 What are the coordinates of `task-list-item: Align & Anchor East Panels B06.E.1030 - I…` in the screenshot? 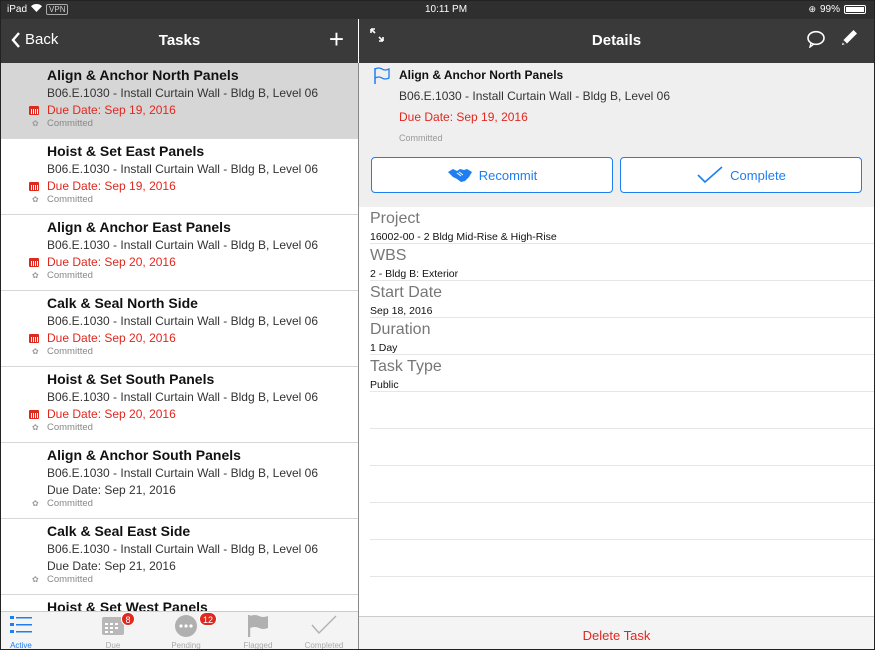 It's located at (179, 253).